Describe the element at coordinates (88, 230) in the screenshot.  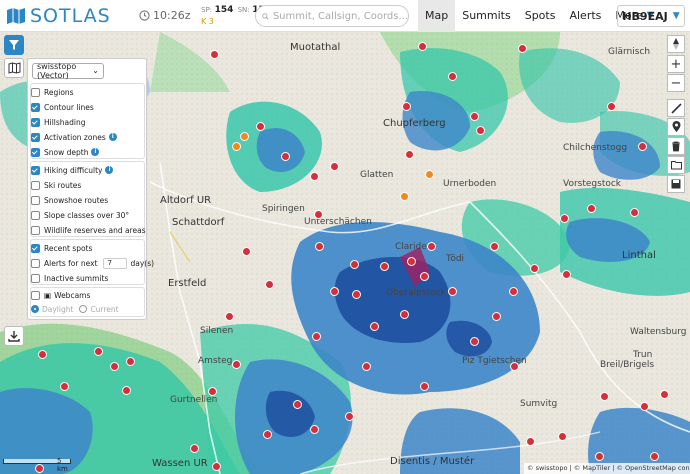
I see `option-wildlife-reserves: Wildlife reserves and areas` at that location.